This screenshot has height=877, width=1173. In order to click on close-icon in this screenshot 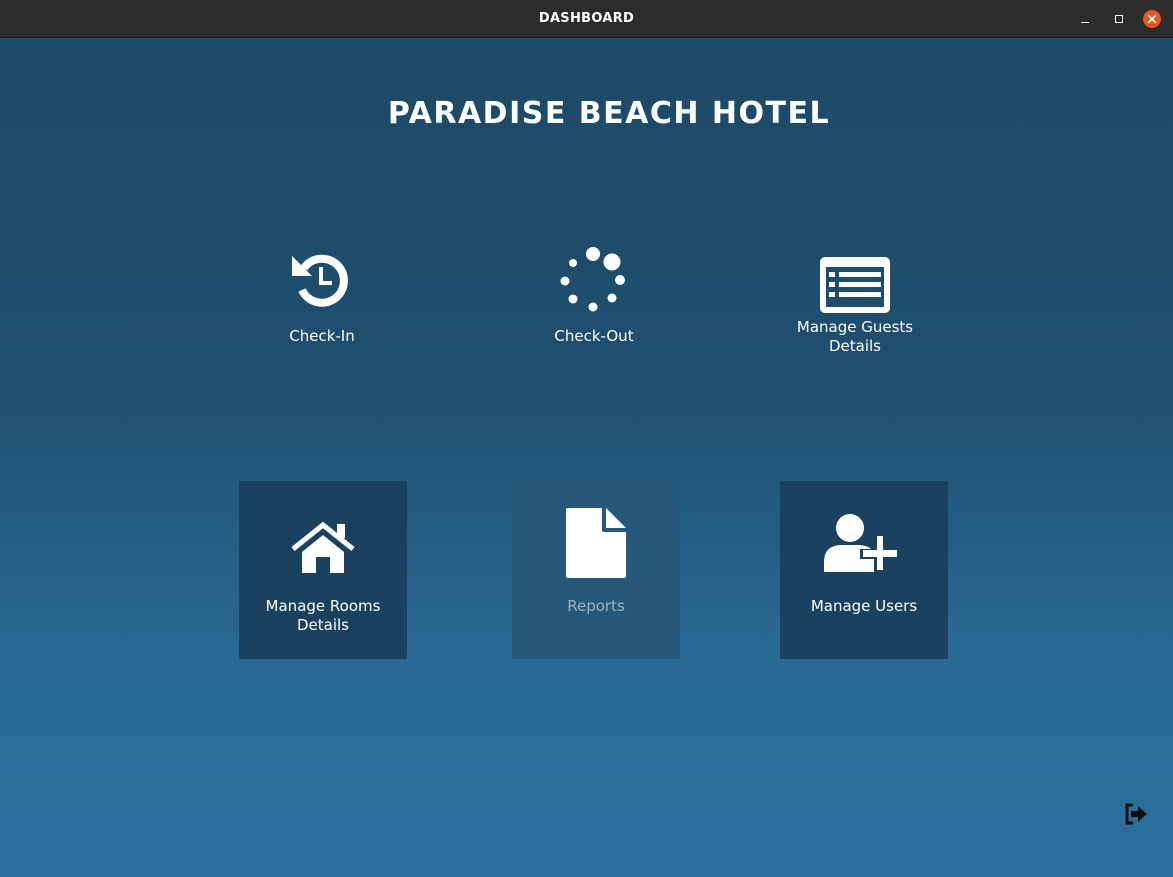, I will do `click(1152, 19)`.